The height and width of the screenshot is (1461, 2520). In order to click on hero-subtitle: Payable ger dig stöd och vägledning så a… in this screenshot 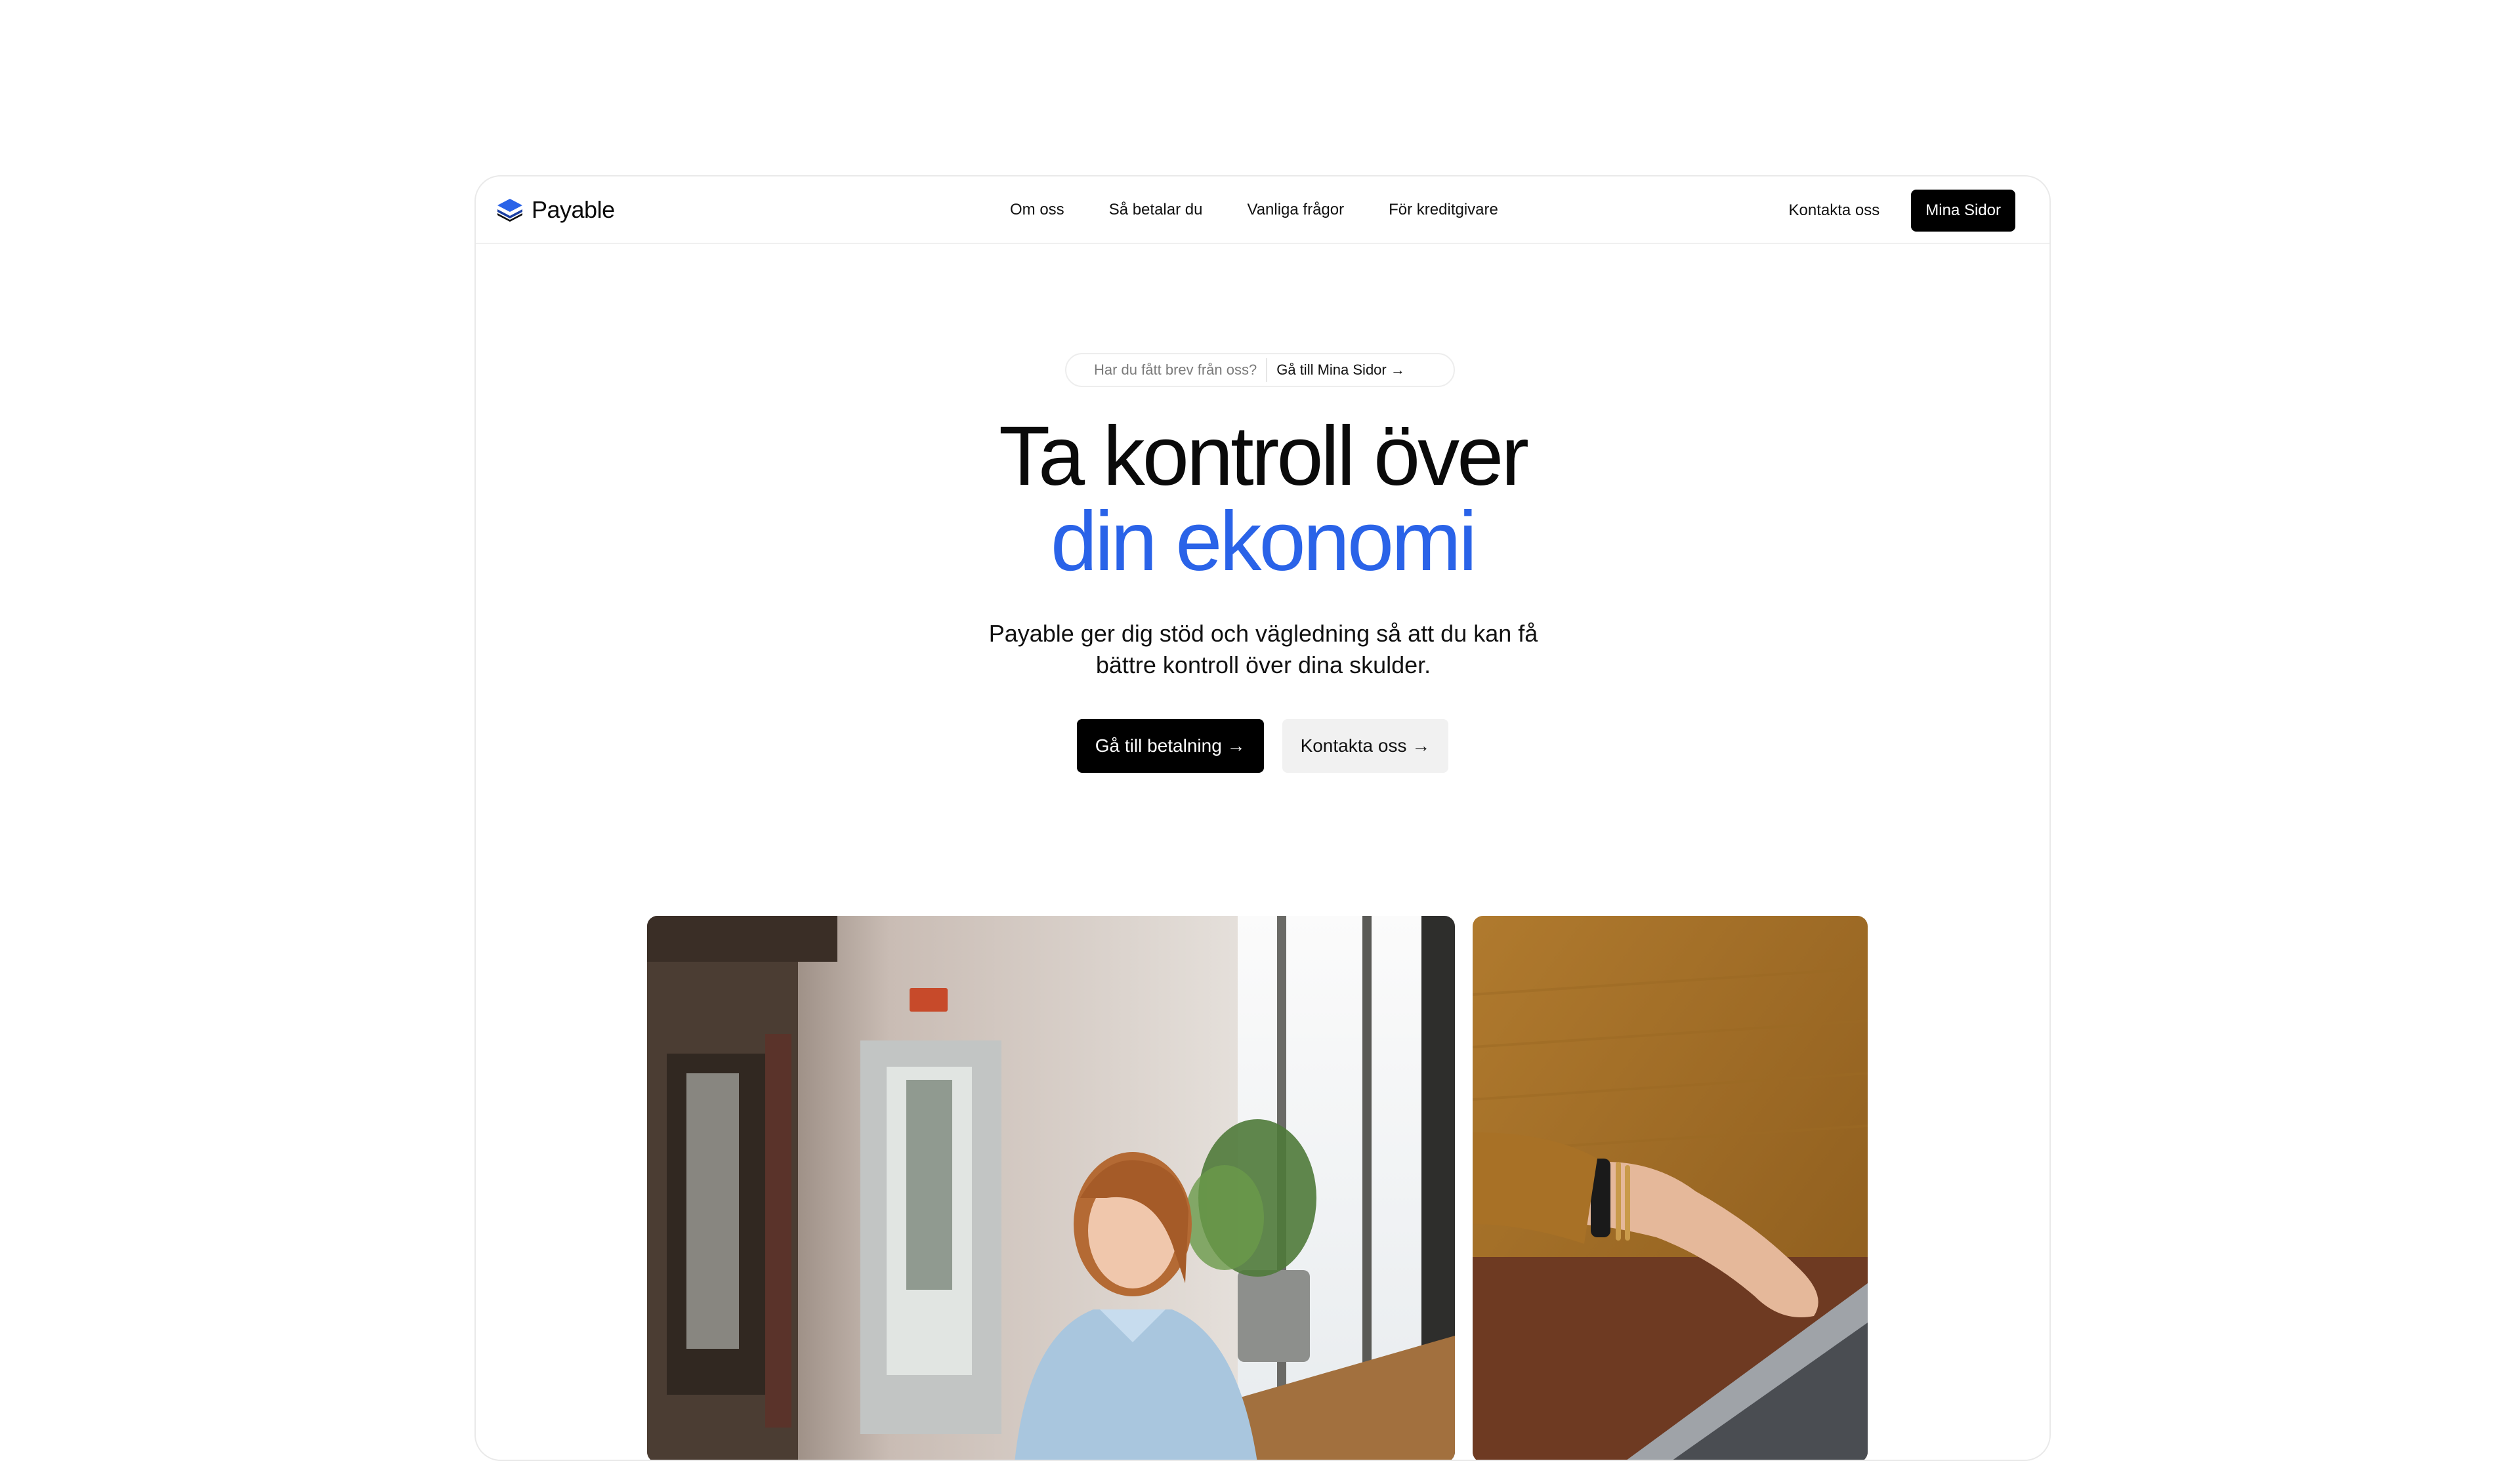, I will do `click(1263, 649)`.